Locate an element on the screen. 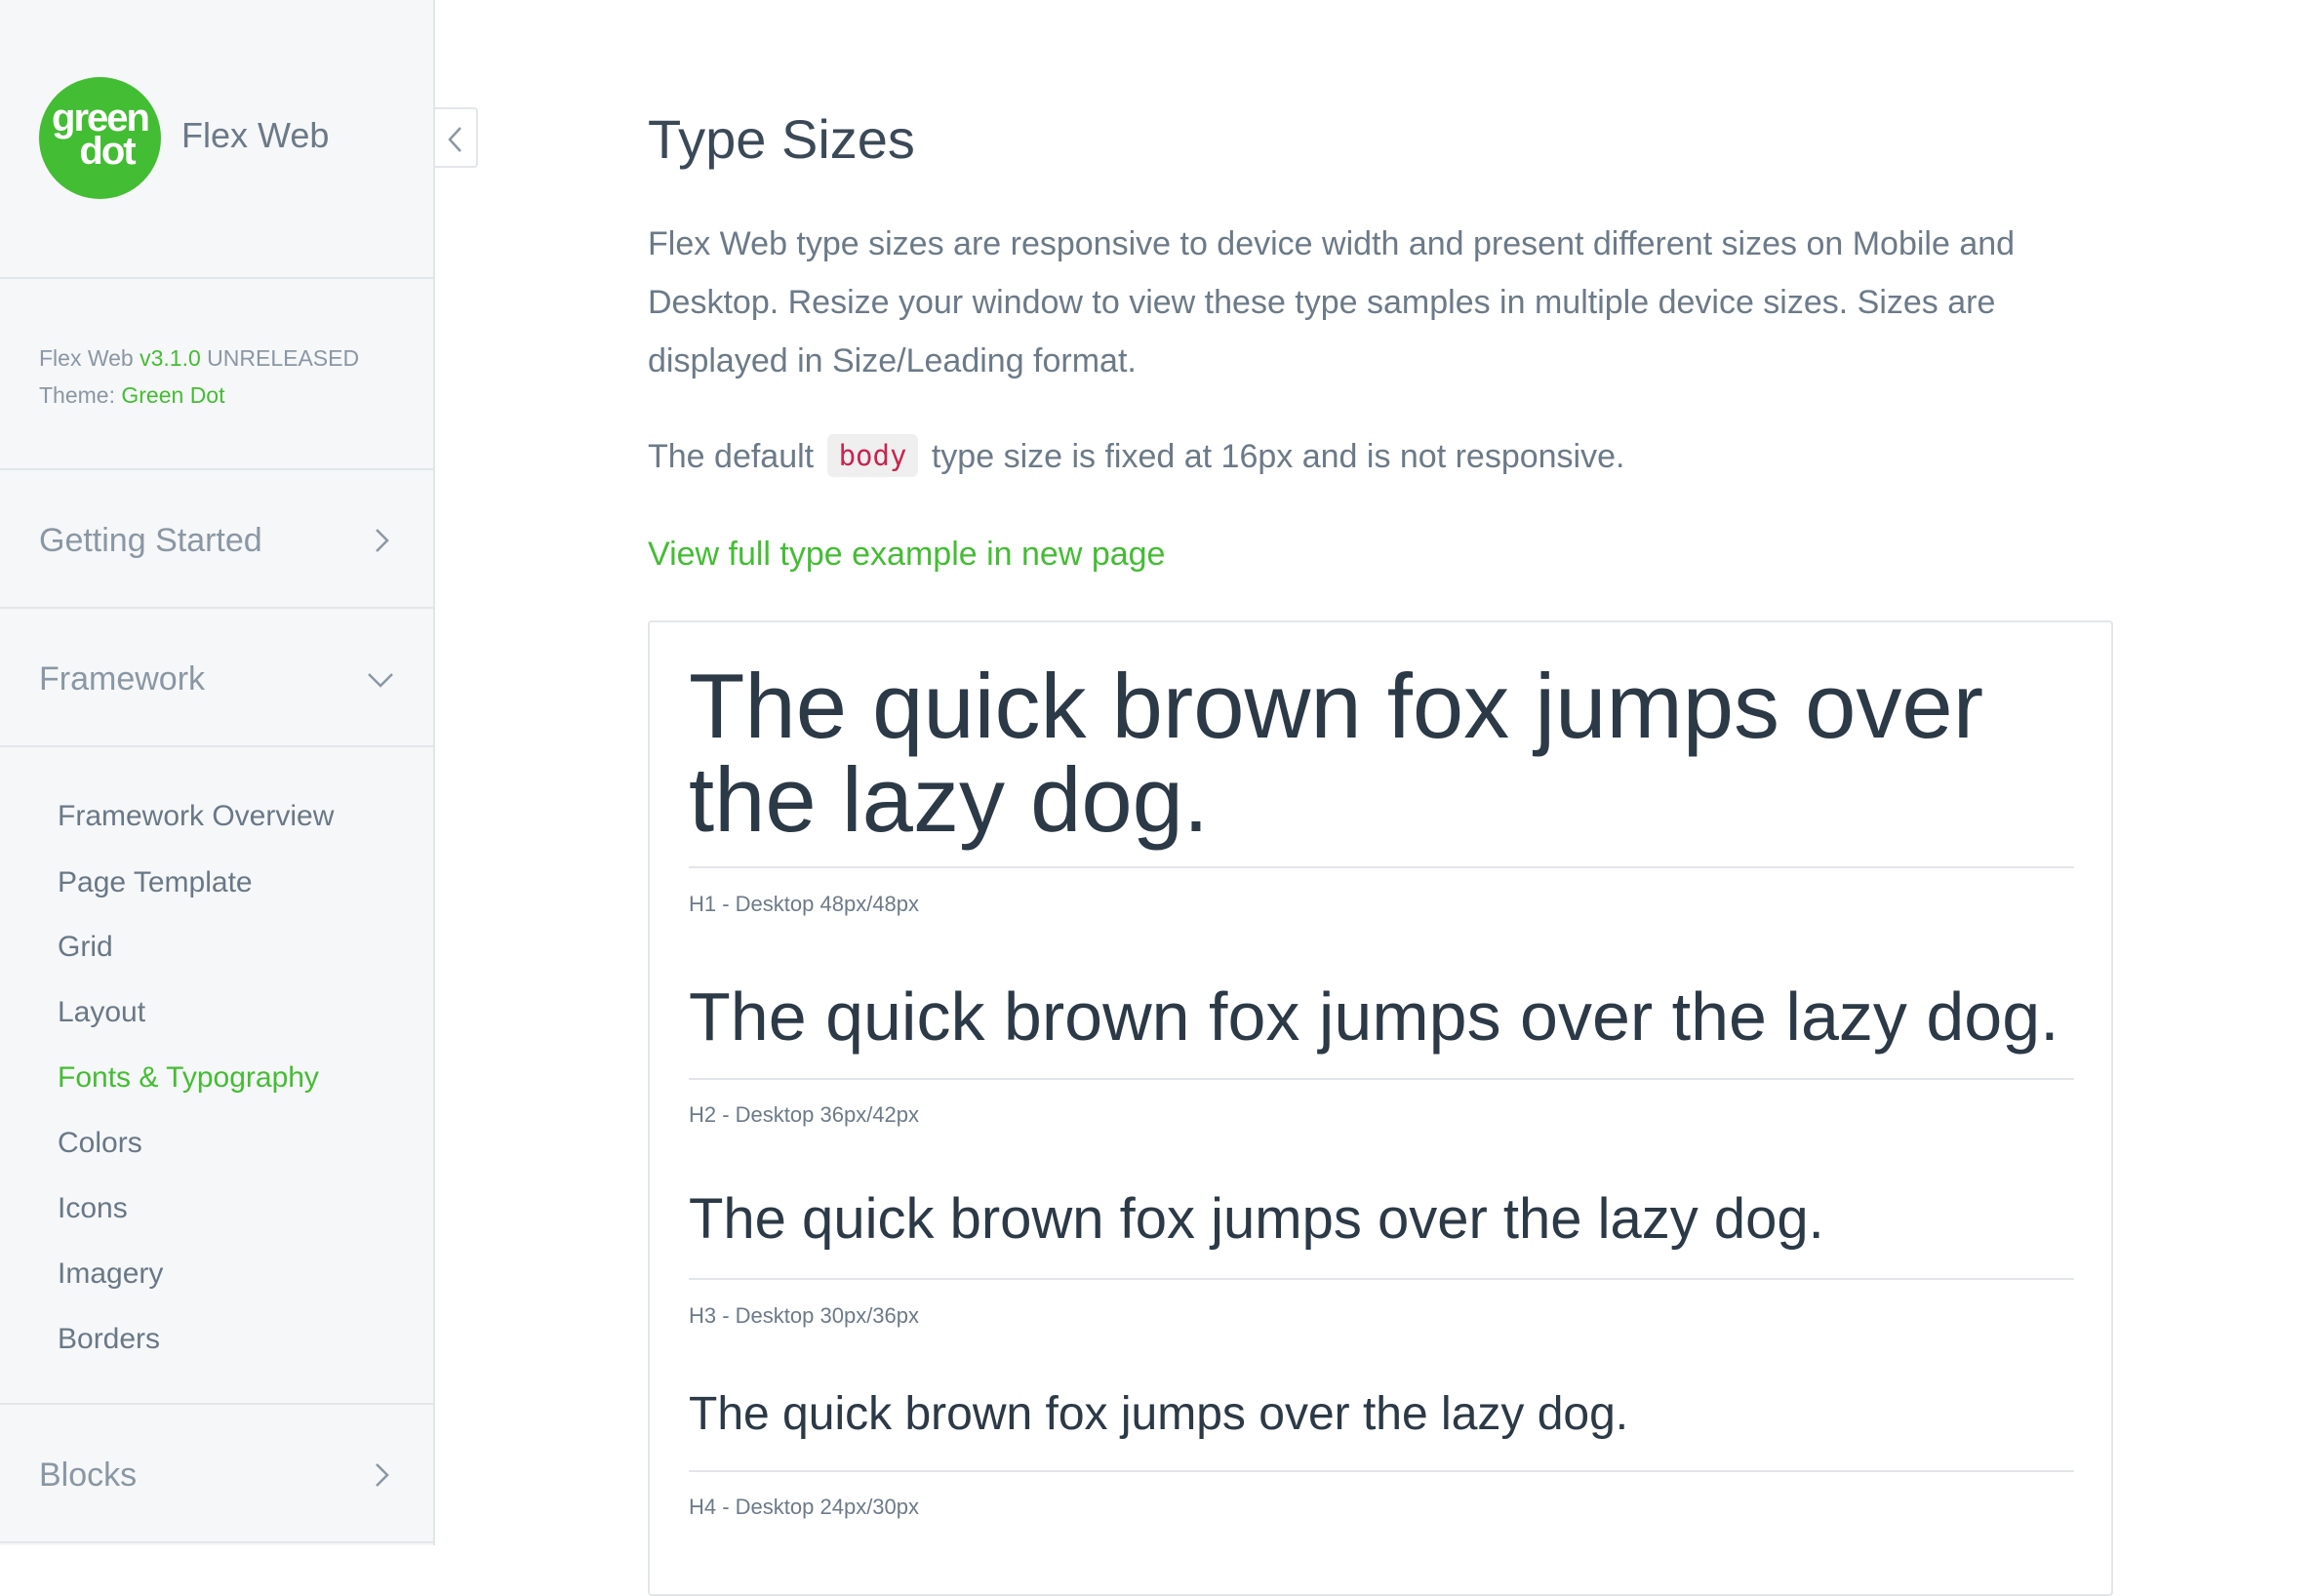 Image resolution: width=2318 pixels, height=1596 pixels. app-title: Flex Web is located at coordinates (255, 135).